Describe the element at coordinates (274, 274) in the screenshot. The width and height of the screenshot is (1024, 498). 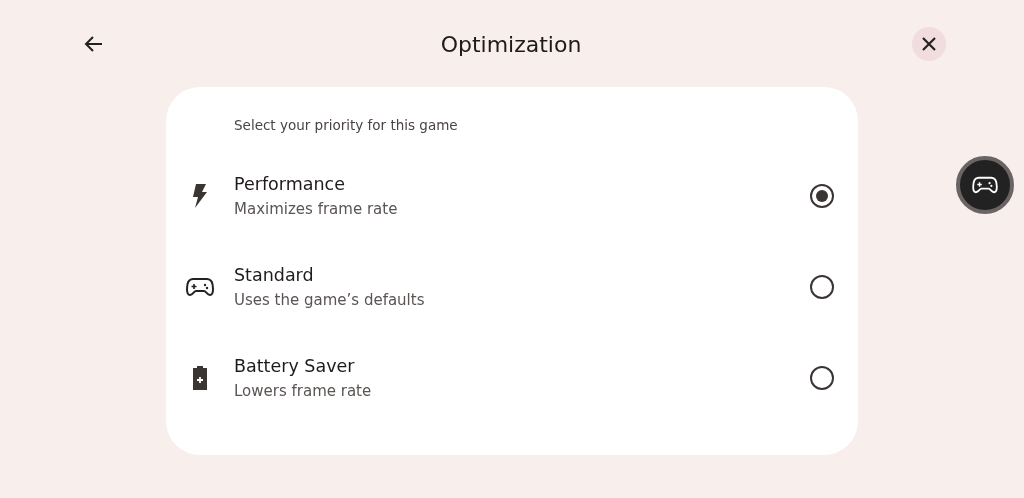
I see `option-label: Standard` at that location.